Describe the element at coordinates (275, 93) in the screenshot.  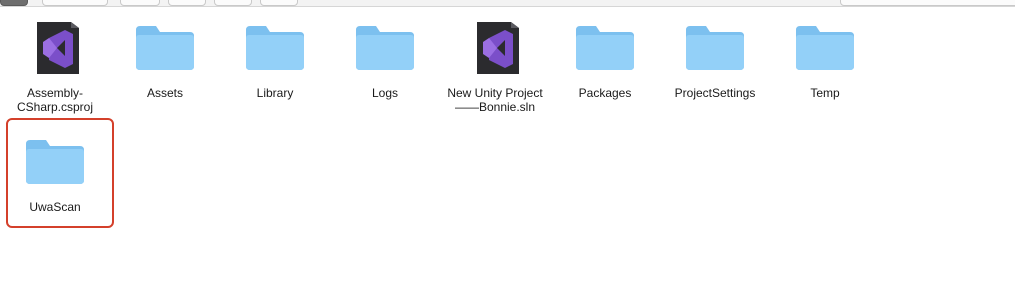
I see `file-label: Library` at that location.